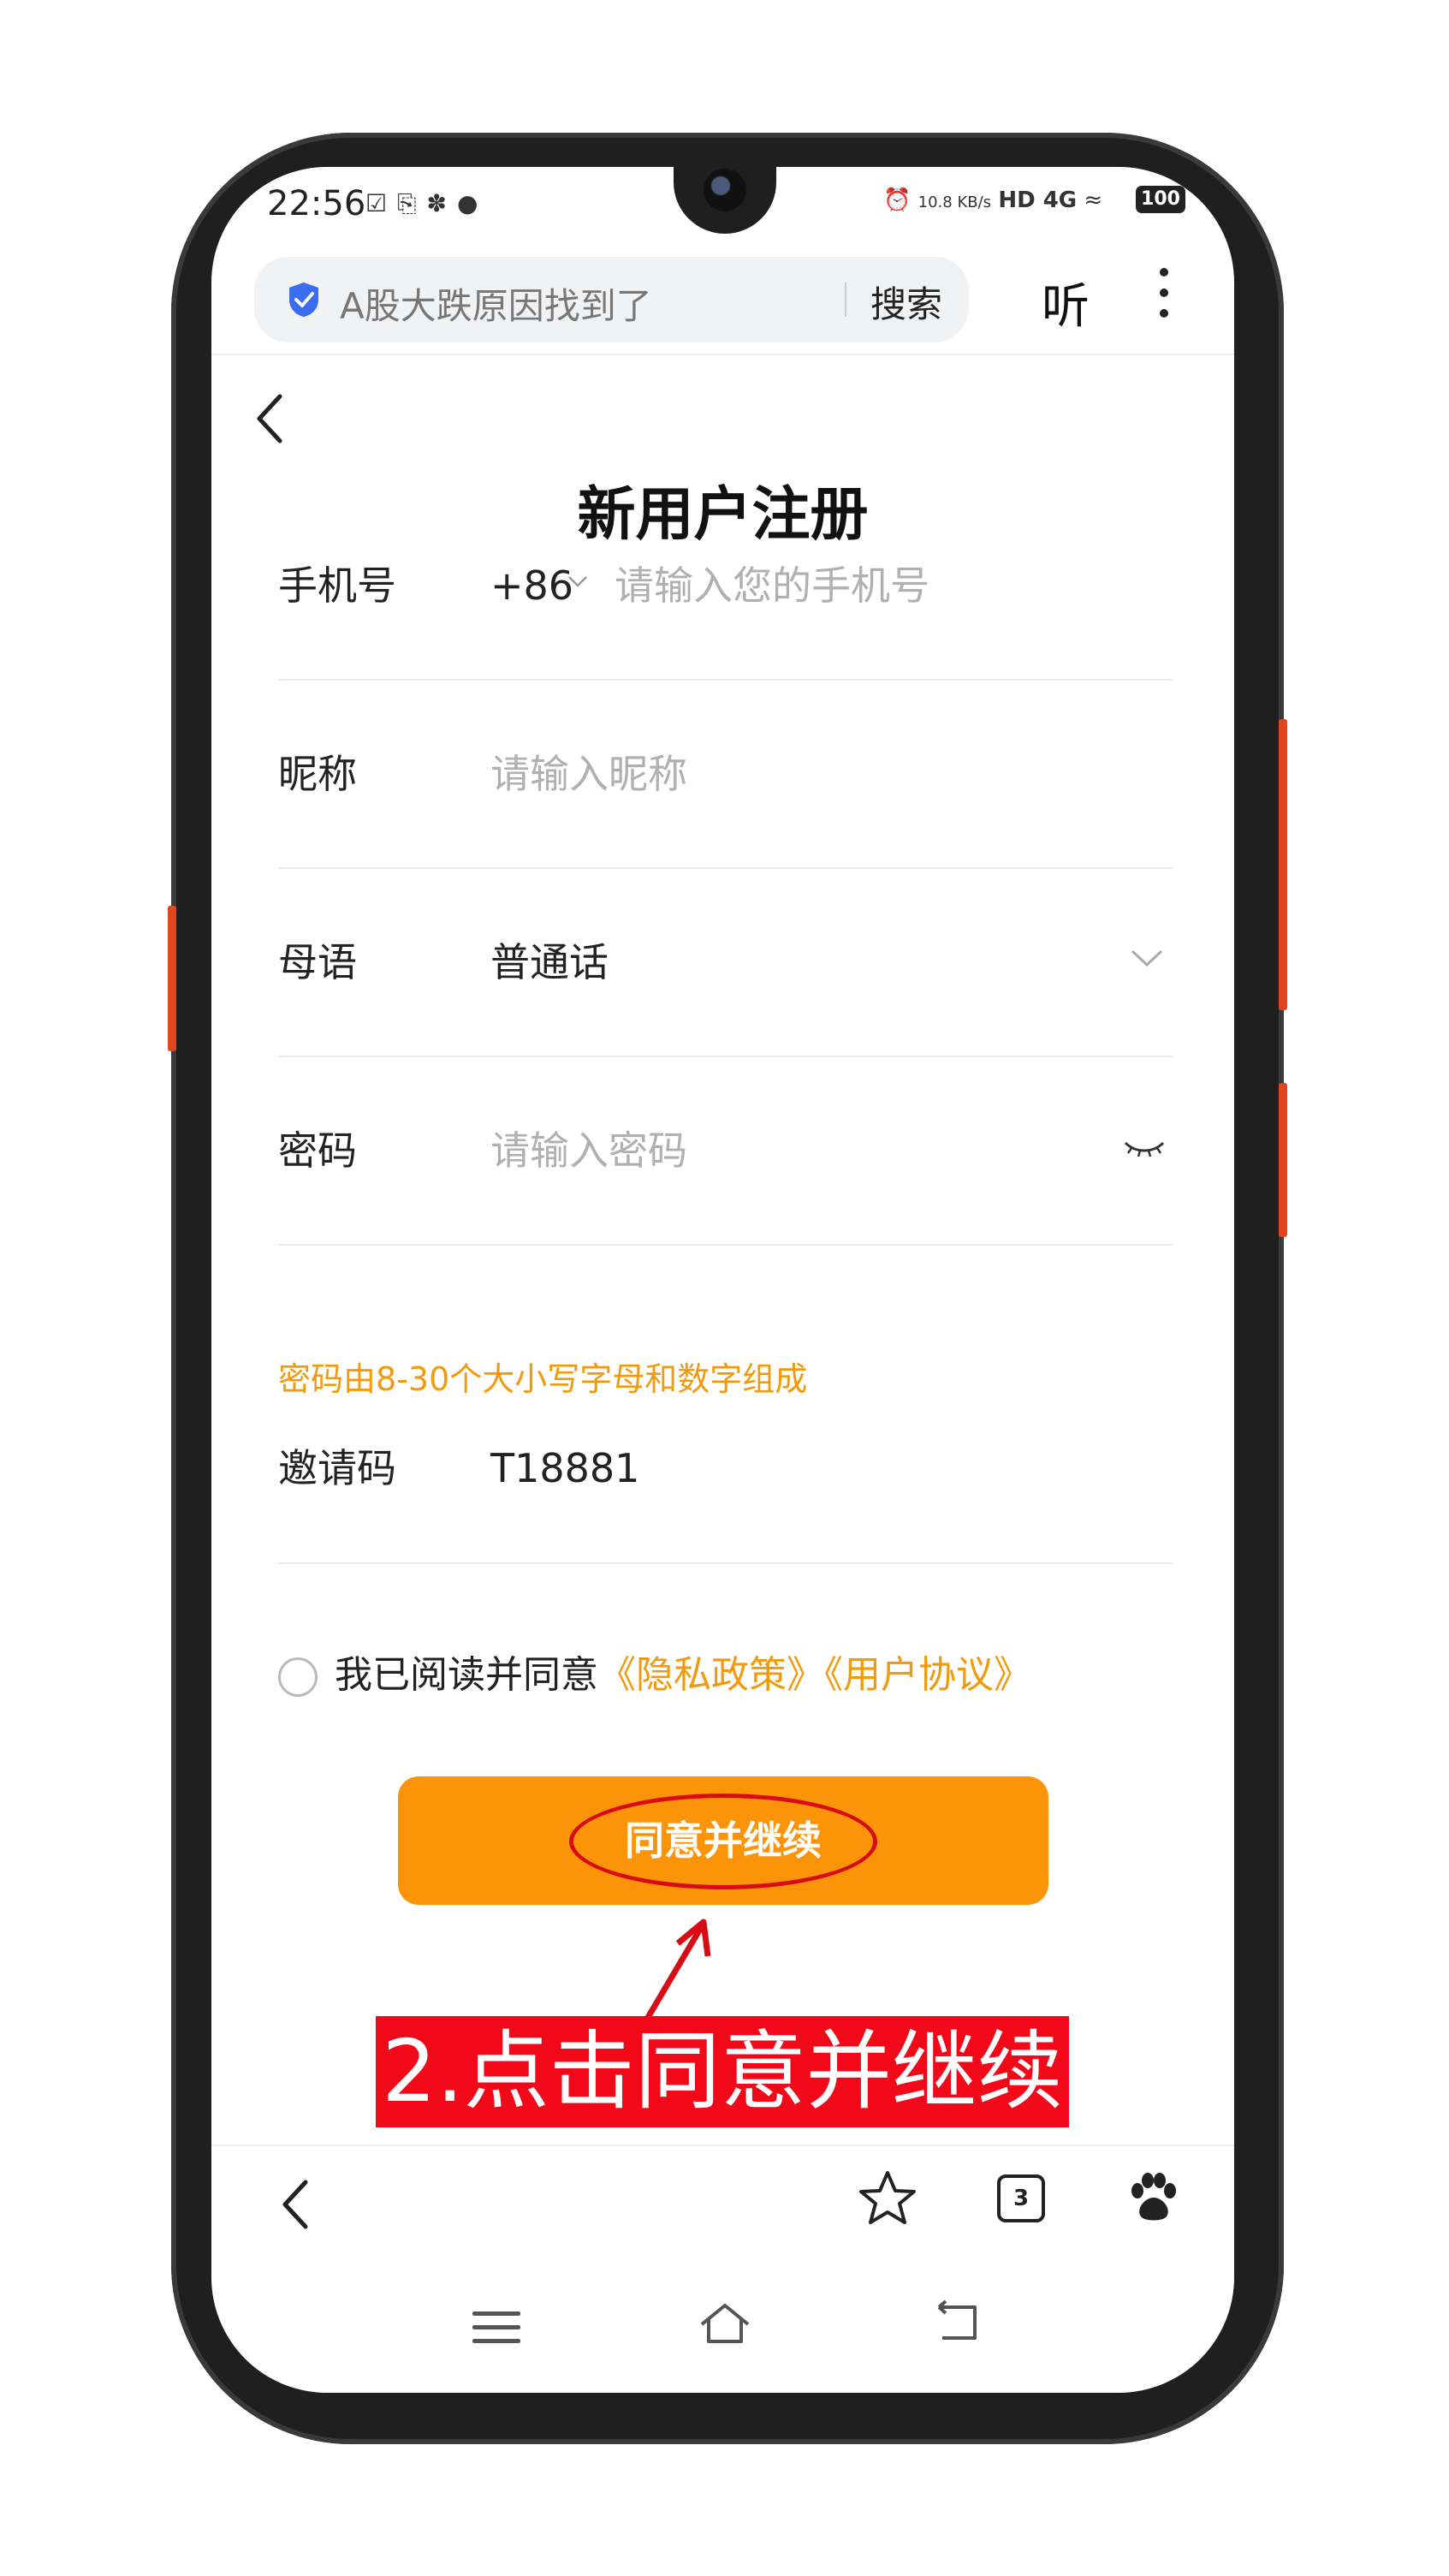  What do you see at coordinates (723, 1841) in the screenshot?
I see `annotation-ring` at bounding box center [723, 1841].